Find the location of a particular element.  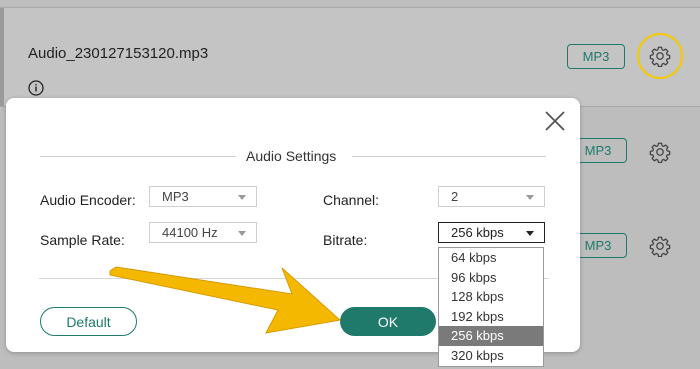

row-edge is located at coordinates (2, 57).